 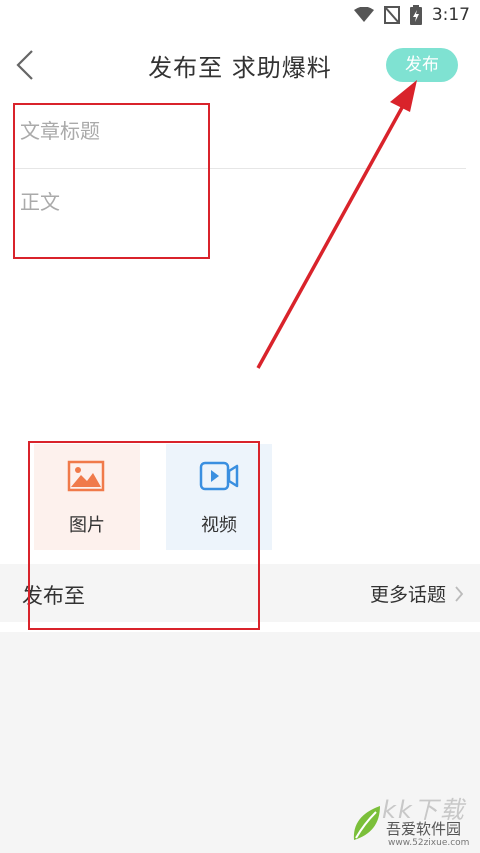 I want to click on more-topics-label: 更多话题, so click(x=407, y=595).